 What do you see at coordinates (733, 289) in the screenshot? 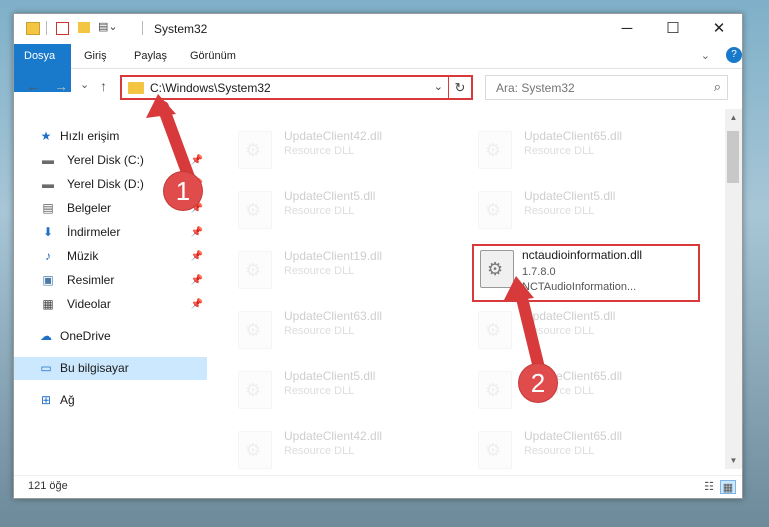
I see `vertical-scrollbar: ▲ ▼` at bounding box center [733, 289].